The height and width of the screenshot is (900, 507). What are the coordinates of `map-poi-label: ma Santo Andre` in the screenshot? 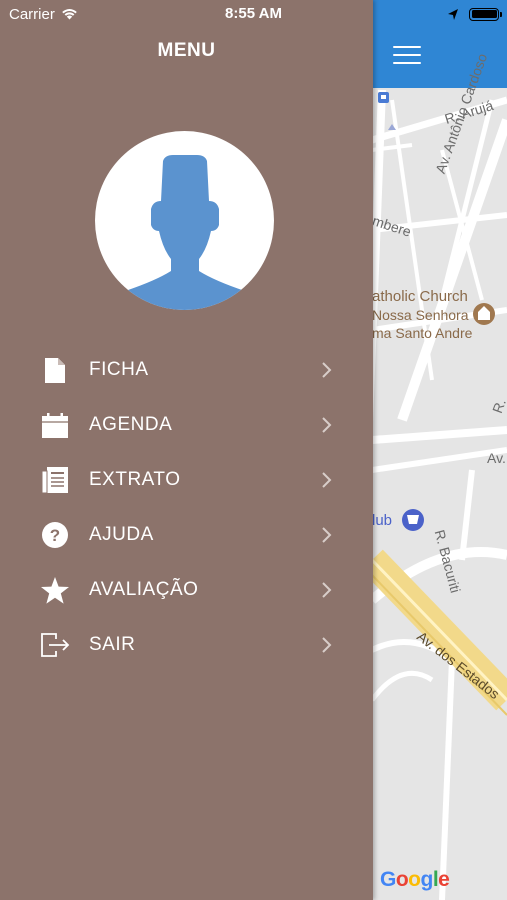 It's located at (422, 333).